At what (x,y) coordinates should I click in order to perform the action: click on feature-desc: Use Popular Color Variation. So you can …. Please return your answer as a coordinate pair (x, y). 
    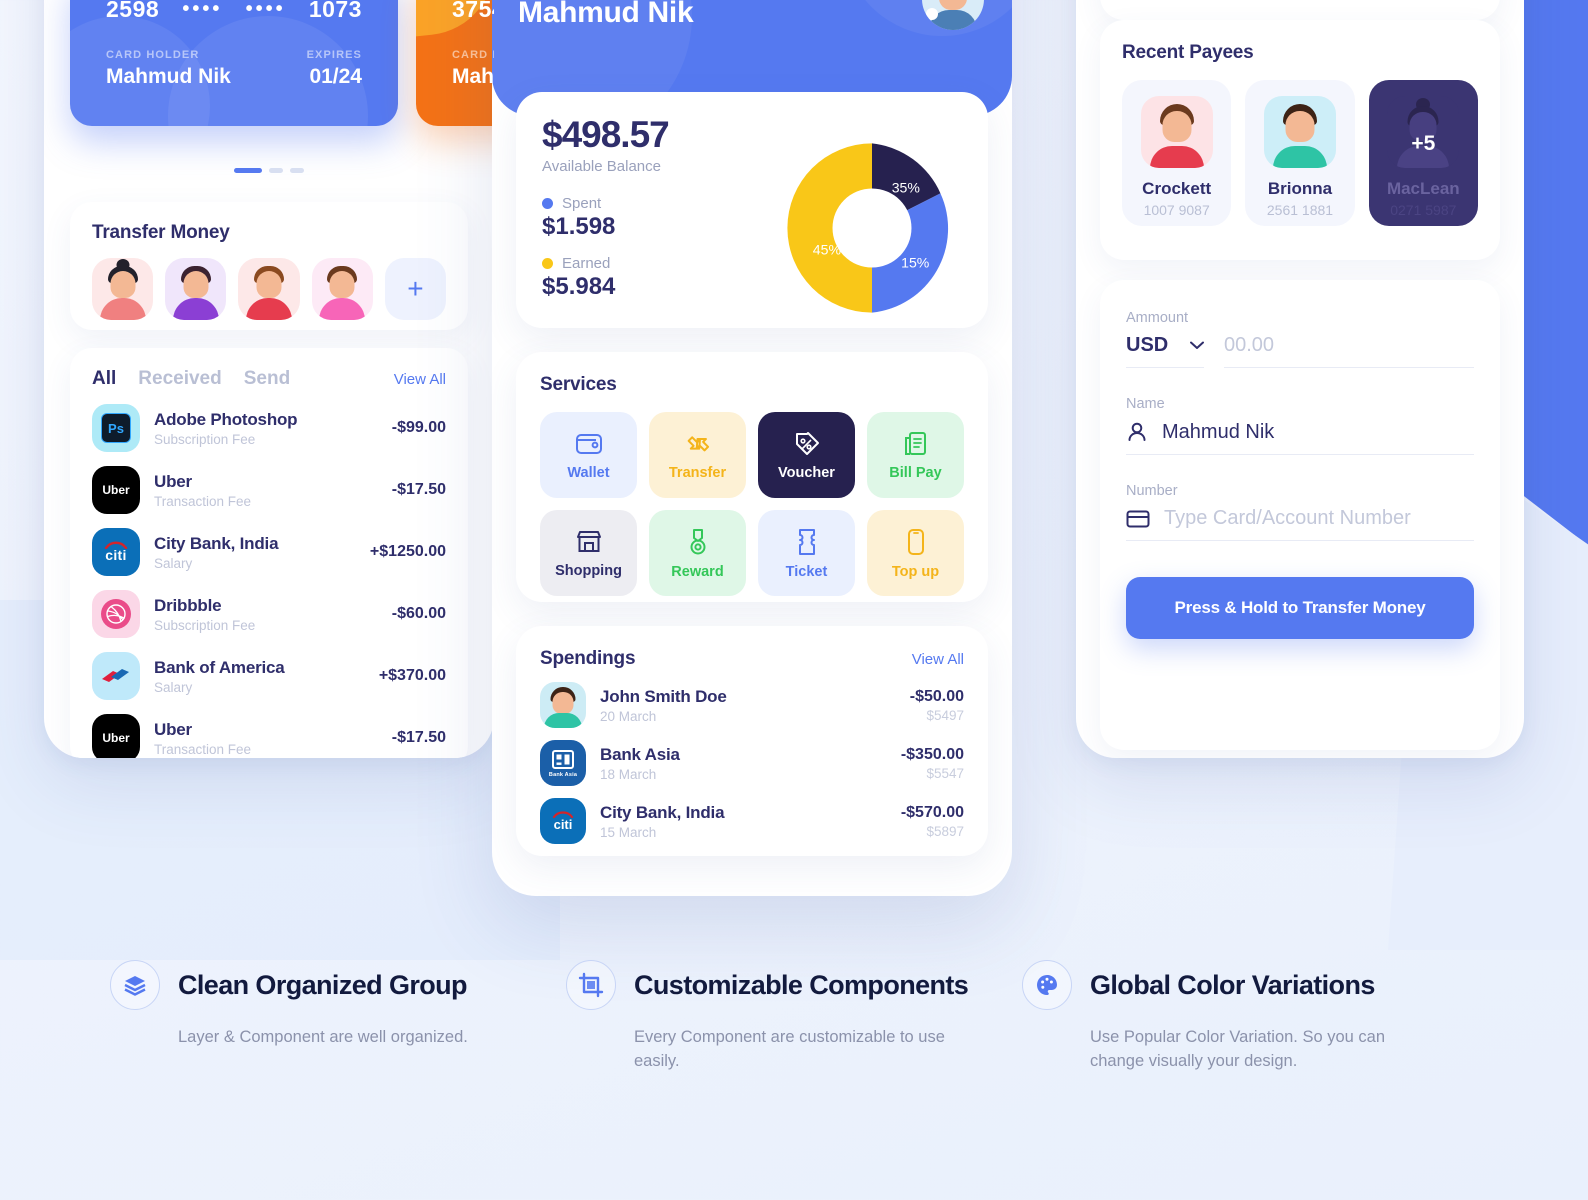
    Looking at the image, I should click on (1238, 1049).